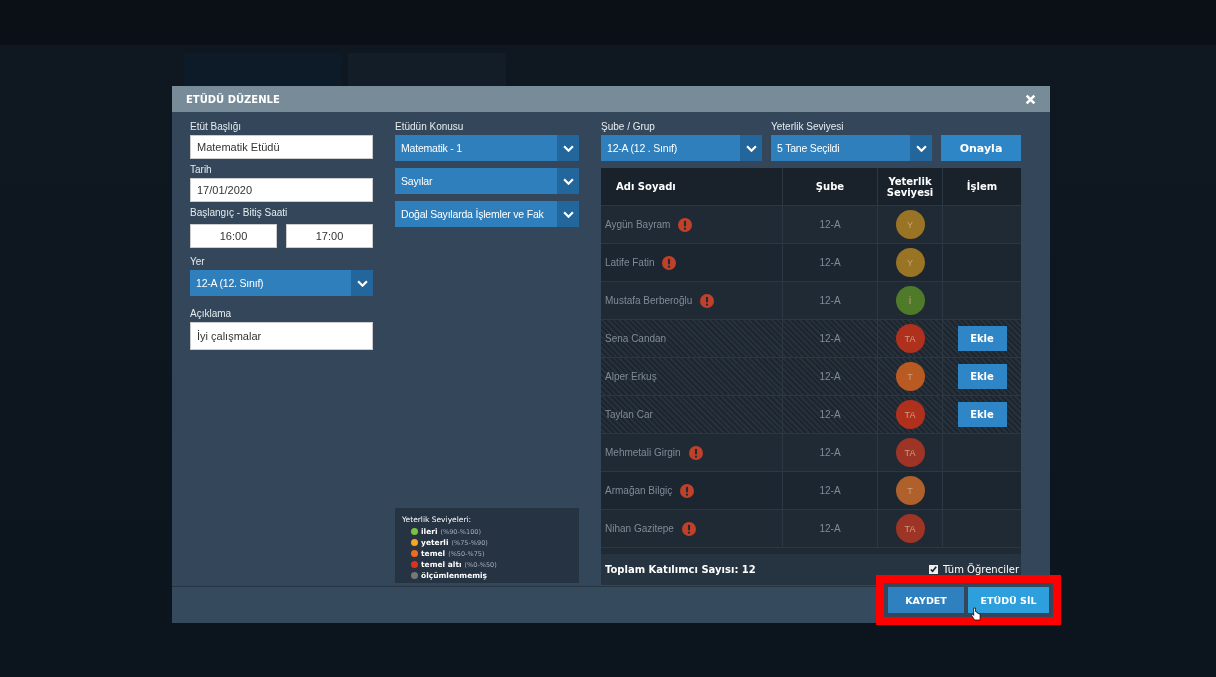 Image resolution: width=1216 pixels, height=677 pixels. Describe the element at coordinates (631, 376) in the screenshot. I see `student-name: Alper Erkuş` at that location.